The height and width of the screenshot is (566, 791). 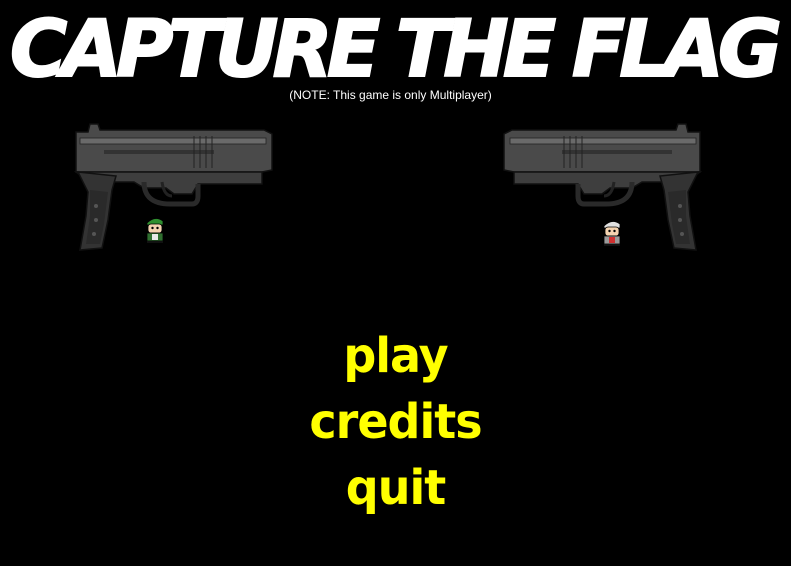 I want to click on multiplayer-note: (NOTE: This game is only Multiplayer), so click(x=390, y=95).